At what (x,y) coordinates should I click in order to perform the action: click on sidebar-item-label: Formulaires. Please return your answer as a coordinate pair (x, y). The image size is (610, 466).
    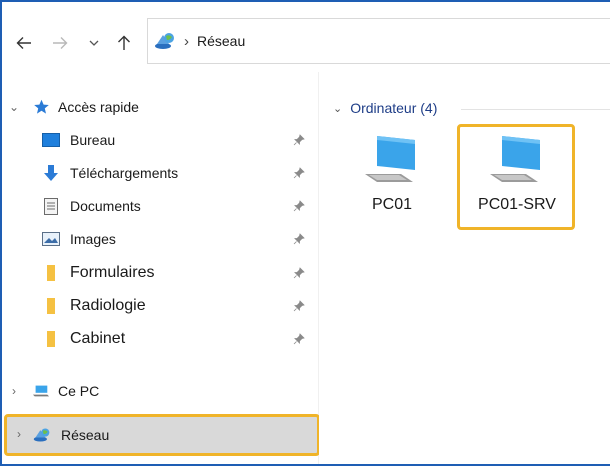
    Looking at the image, I should click on (112, 272).